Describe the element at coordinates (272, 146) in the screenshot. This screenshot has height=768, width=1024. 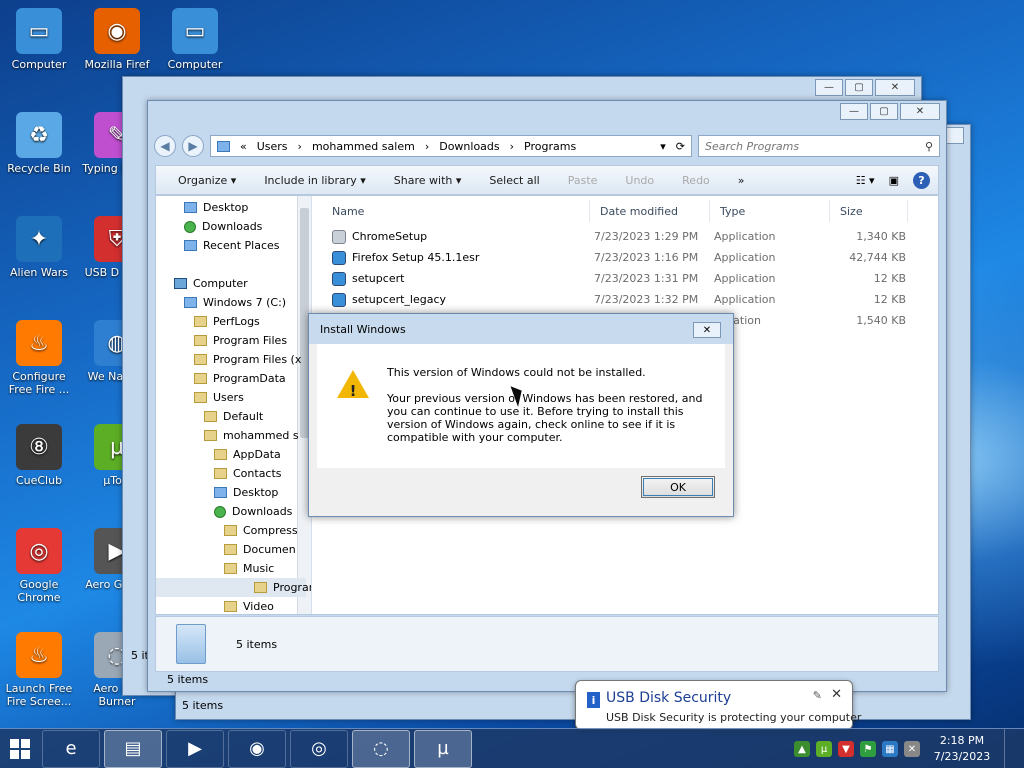
I see `breadcrumb-users: Users` at that location.